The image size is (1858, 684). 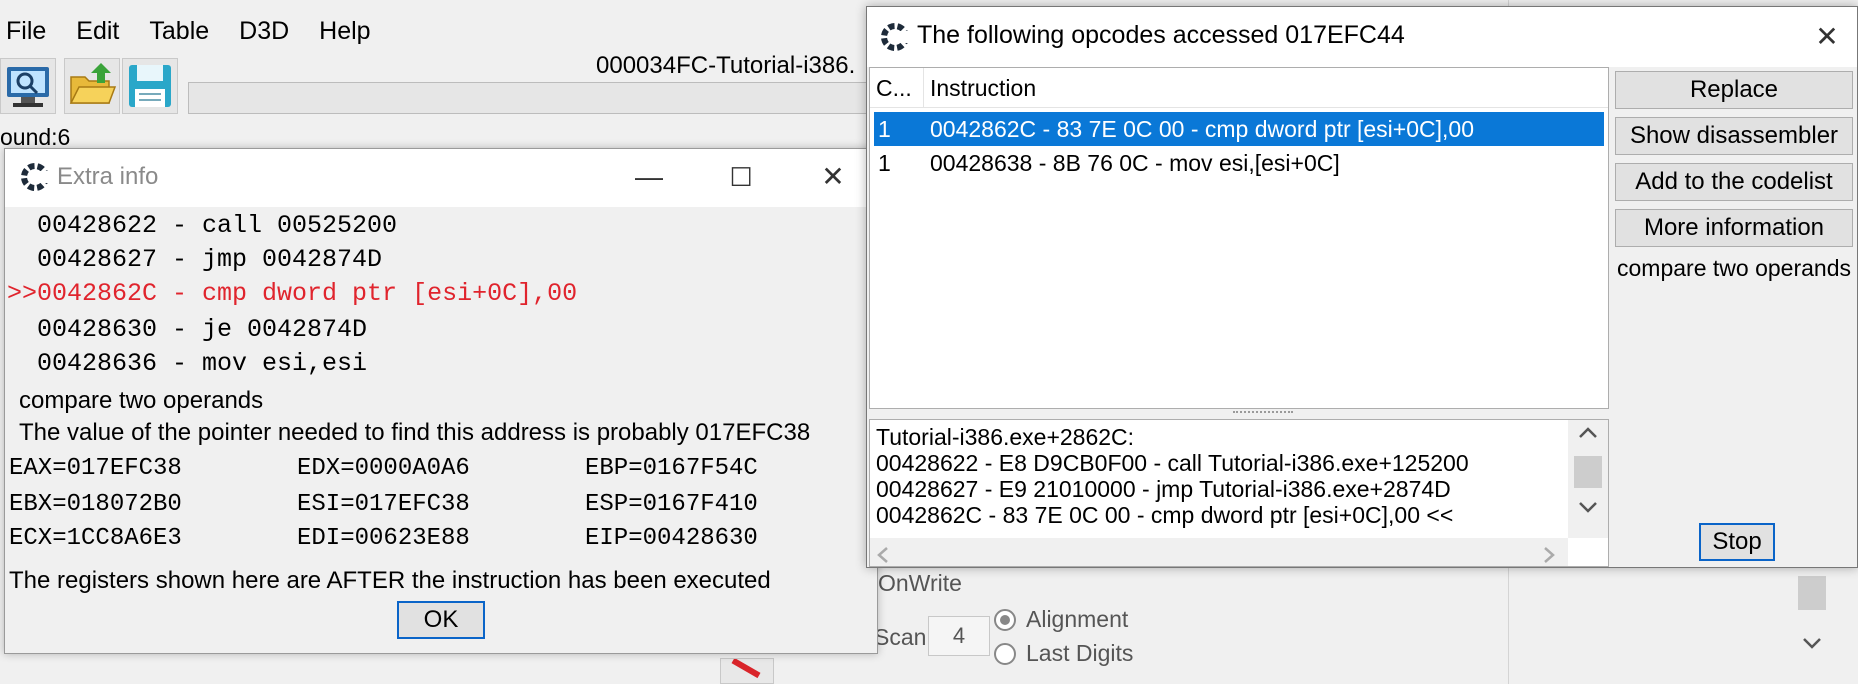 What do you see at coordinates (108, 176) in the screenshot?
I see `extra-info-title: Extra info` at bounding box center [108, 176].